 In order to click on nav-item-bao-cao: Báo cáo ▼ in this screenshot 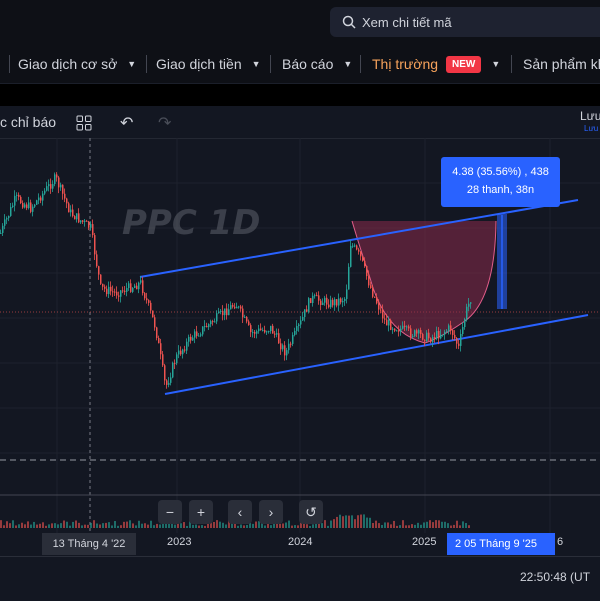, I will do `click(317, 64)`.